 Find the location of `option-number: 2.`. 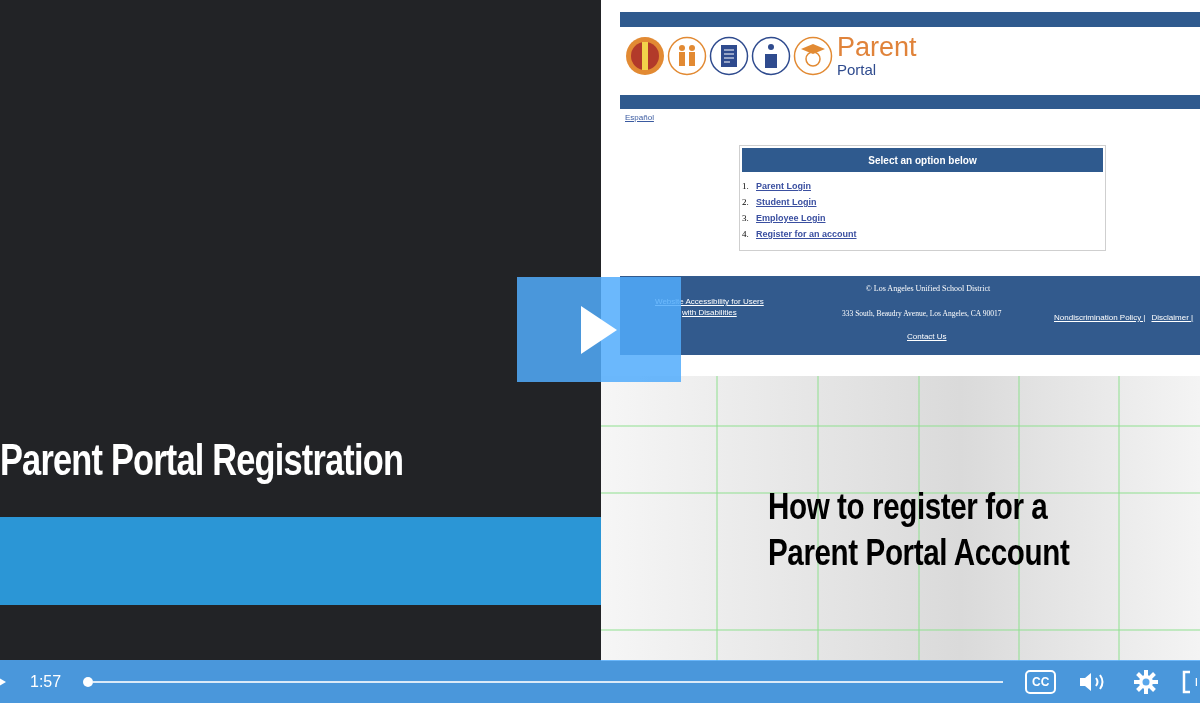

option-number: 2. is located at coordinates (746, 202).